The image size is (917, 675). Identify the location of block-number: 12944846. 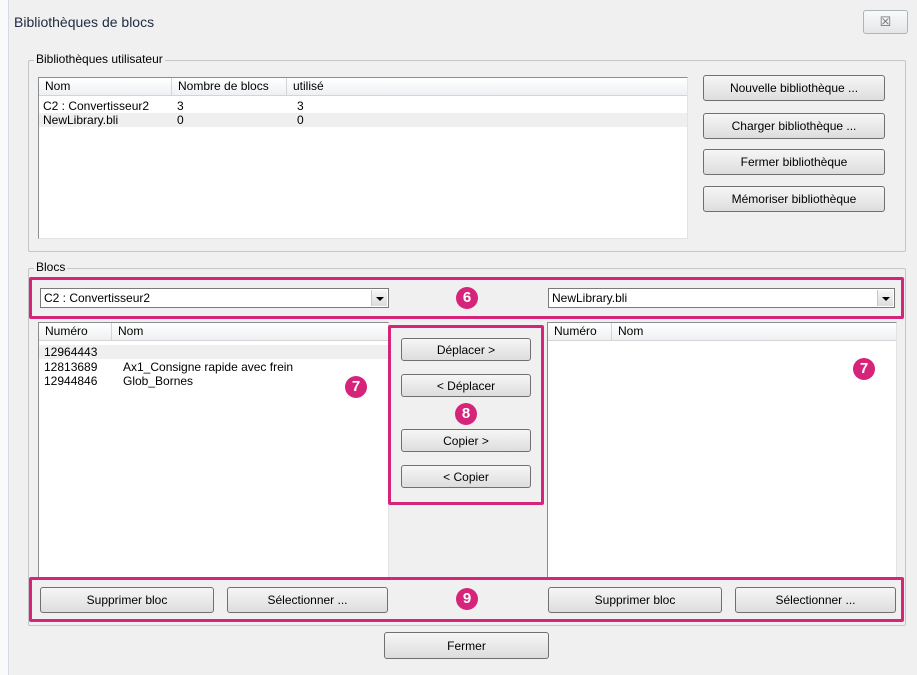
(71, 381).